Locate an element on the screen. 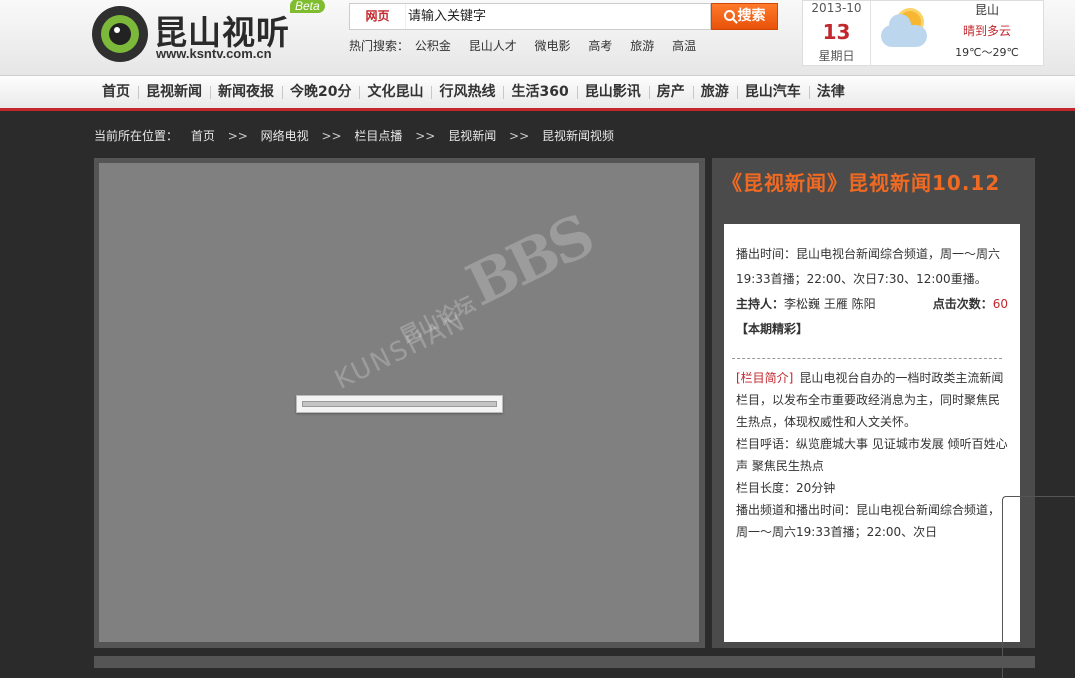 The height and width of the screenshot is (678, 1075). weather-city: 昆山 is located at coordinates (986, 10).